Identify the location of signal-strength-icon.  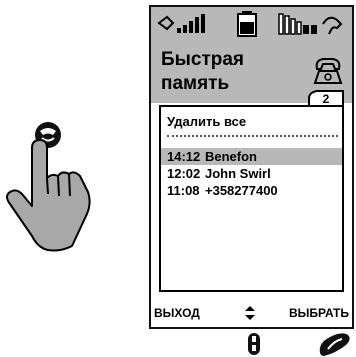
(181, 23).